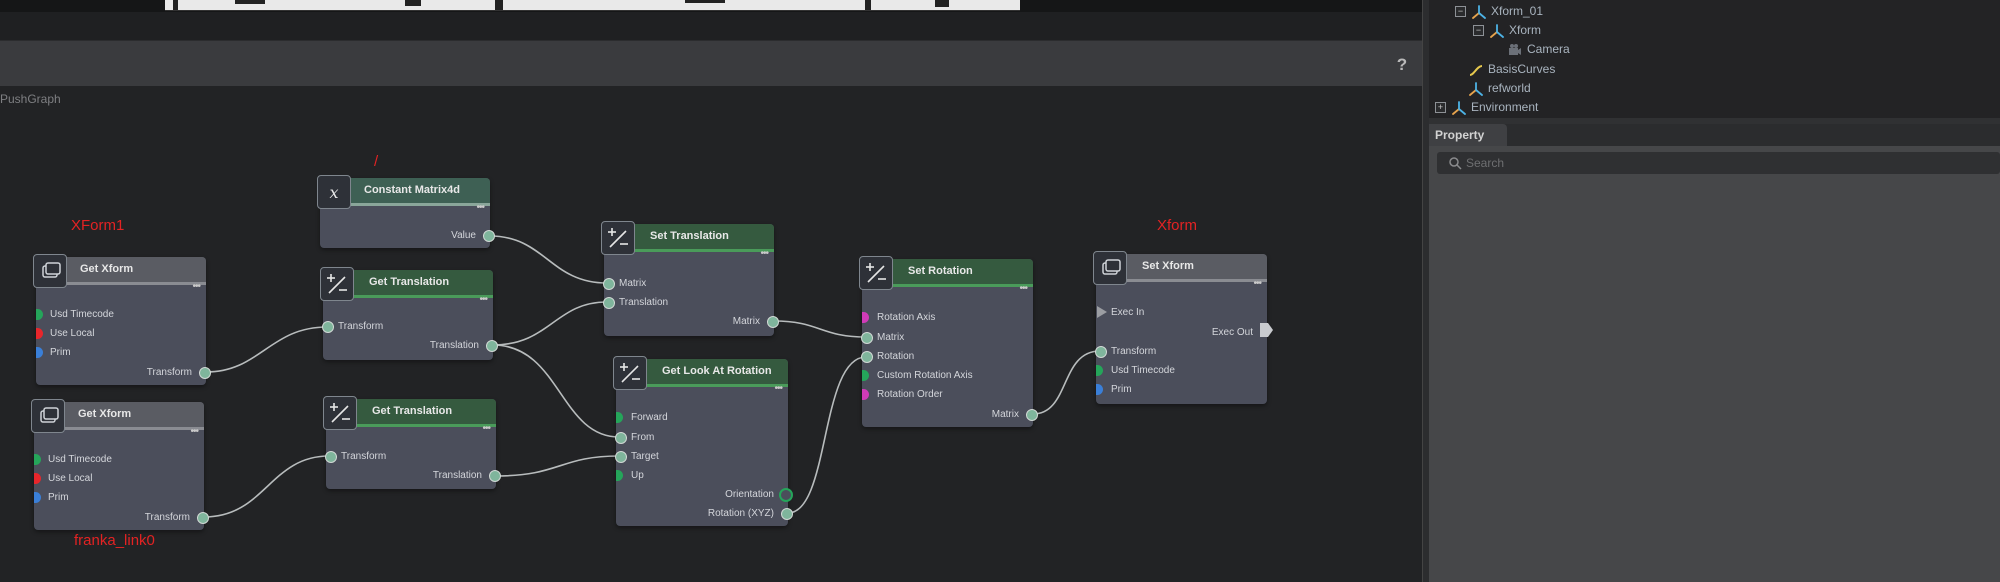 The width and height of the screenshot is (2000, 582). I want to click on port-label: Target, so click(645, 456).